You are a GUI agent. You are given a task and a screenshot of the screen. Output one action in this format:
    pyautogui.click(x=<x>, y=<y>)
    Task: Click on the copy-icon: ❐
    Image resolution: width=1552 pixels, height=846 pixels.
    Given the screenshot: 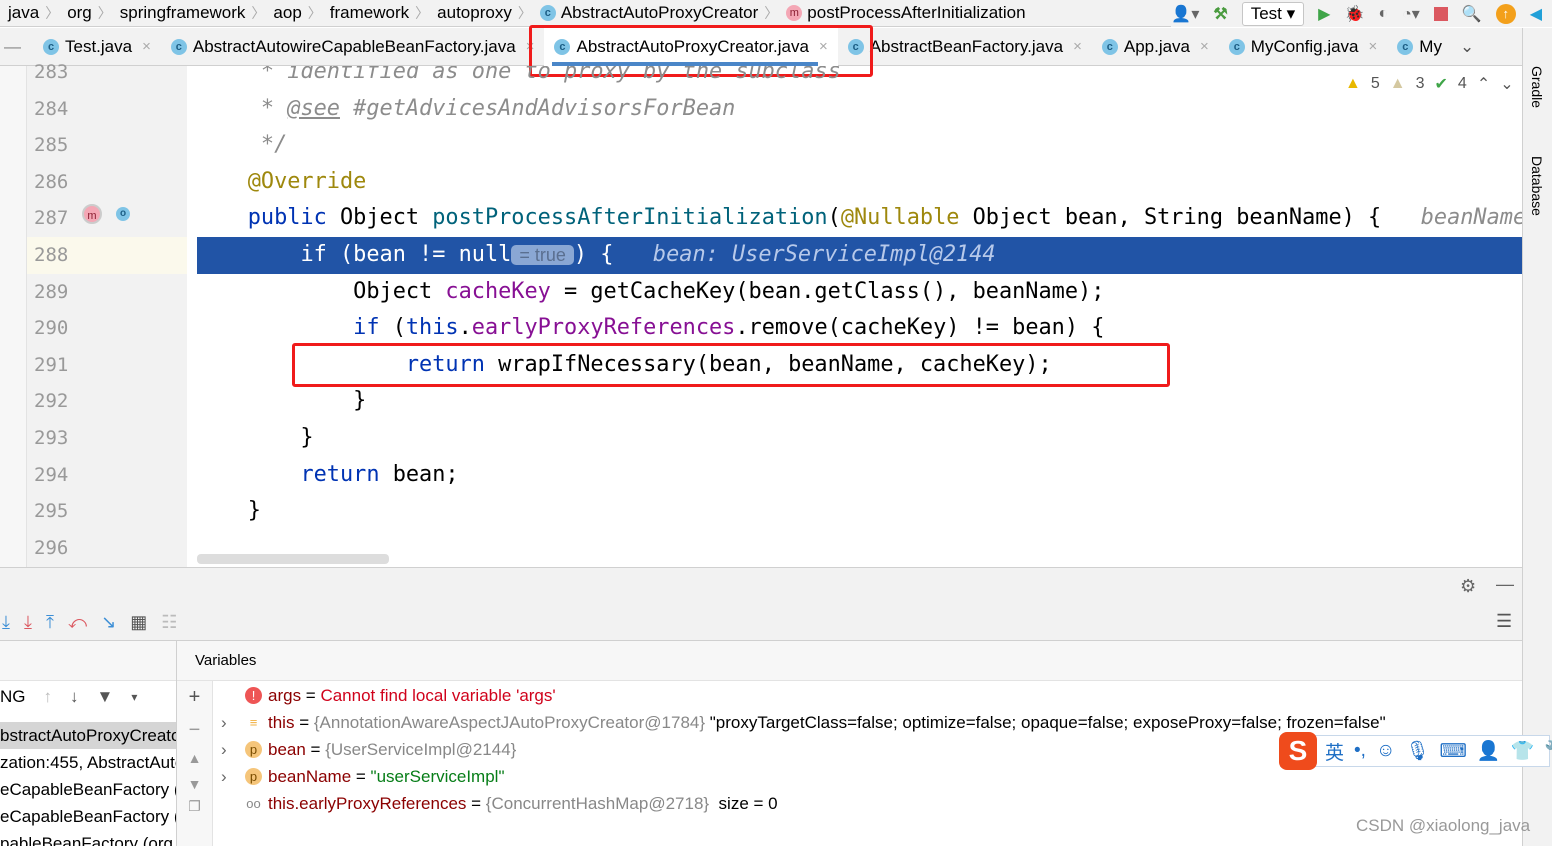 What is the action you would take?
    pyautogui.click(x=194, y=806)
    